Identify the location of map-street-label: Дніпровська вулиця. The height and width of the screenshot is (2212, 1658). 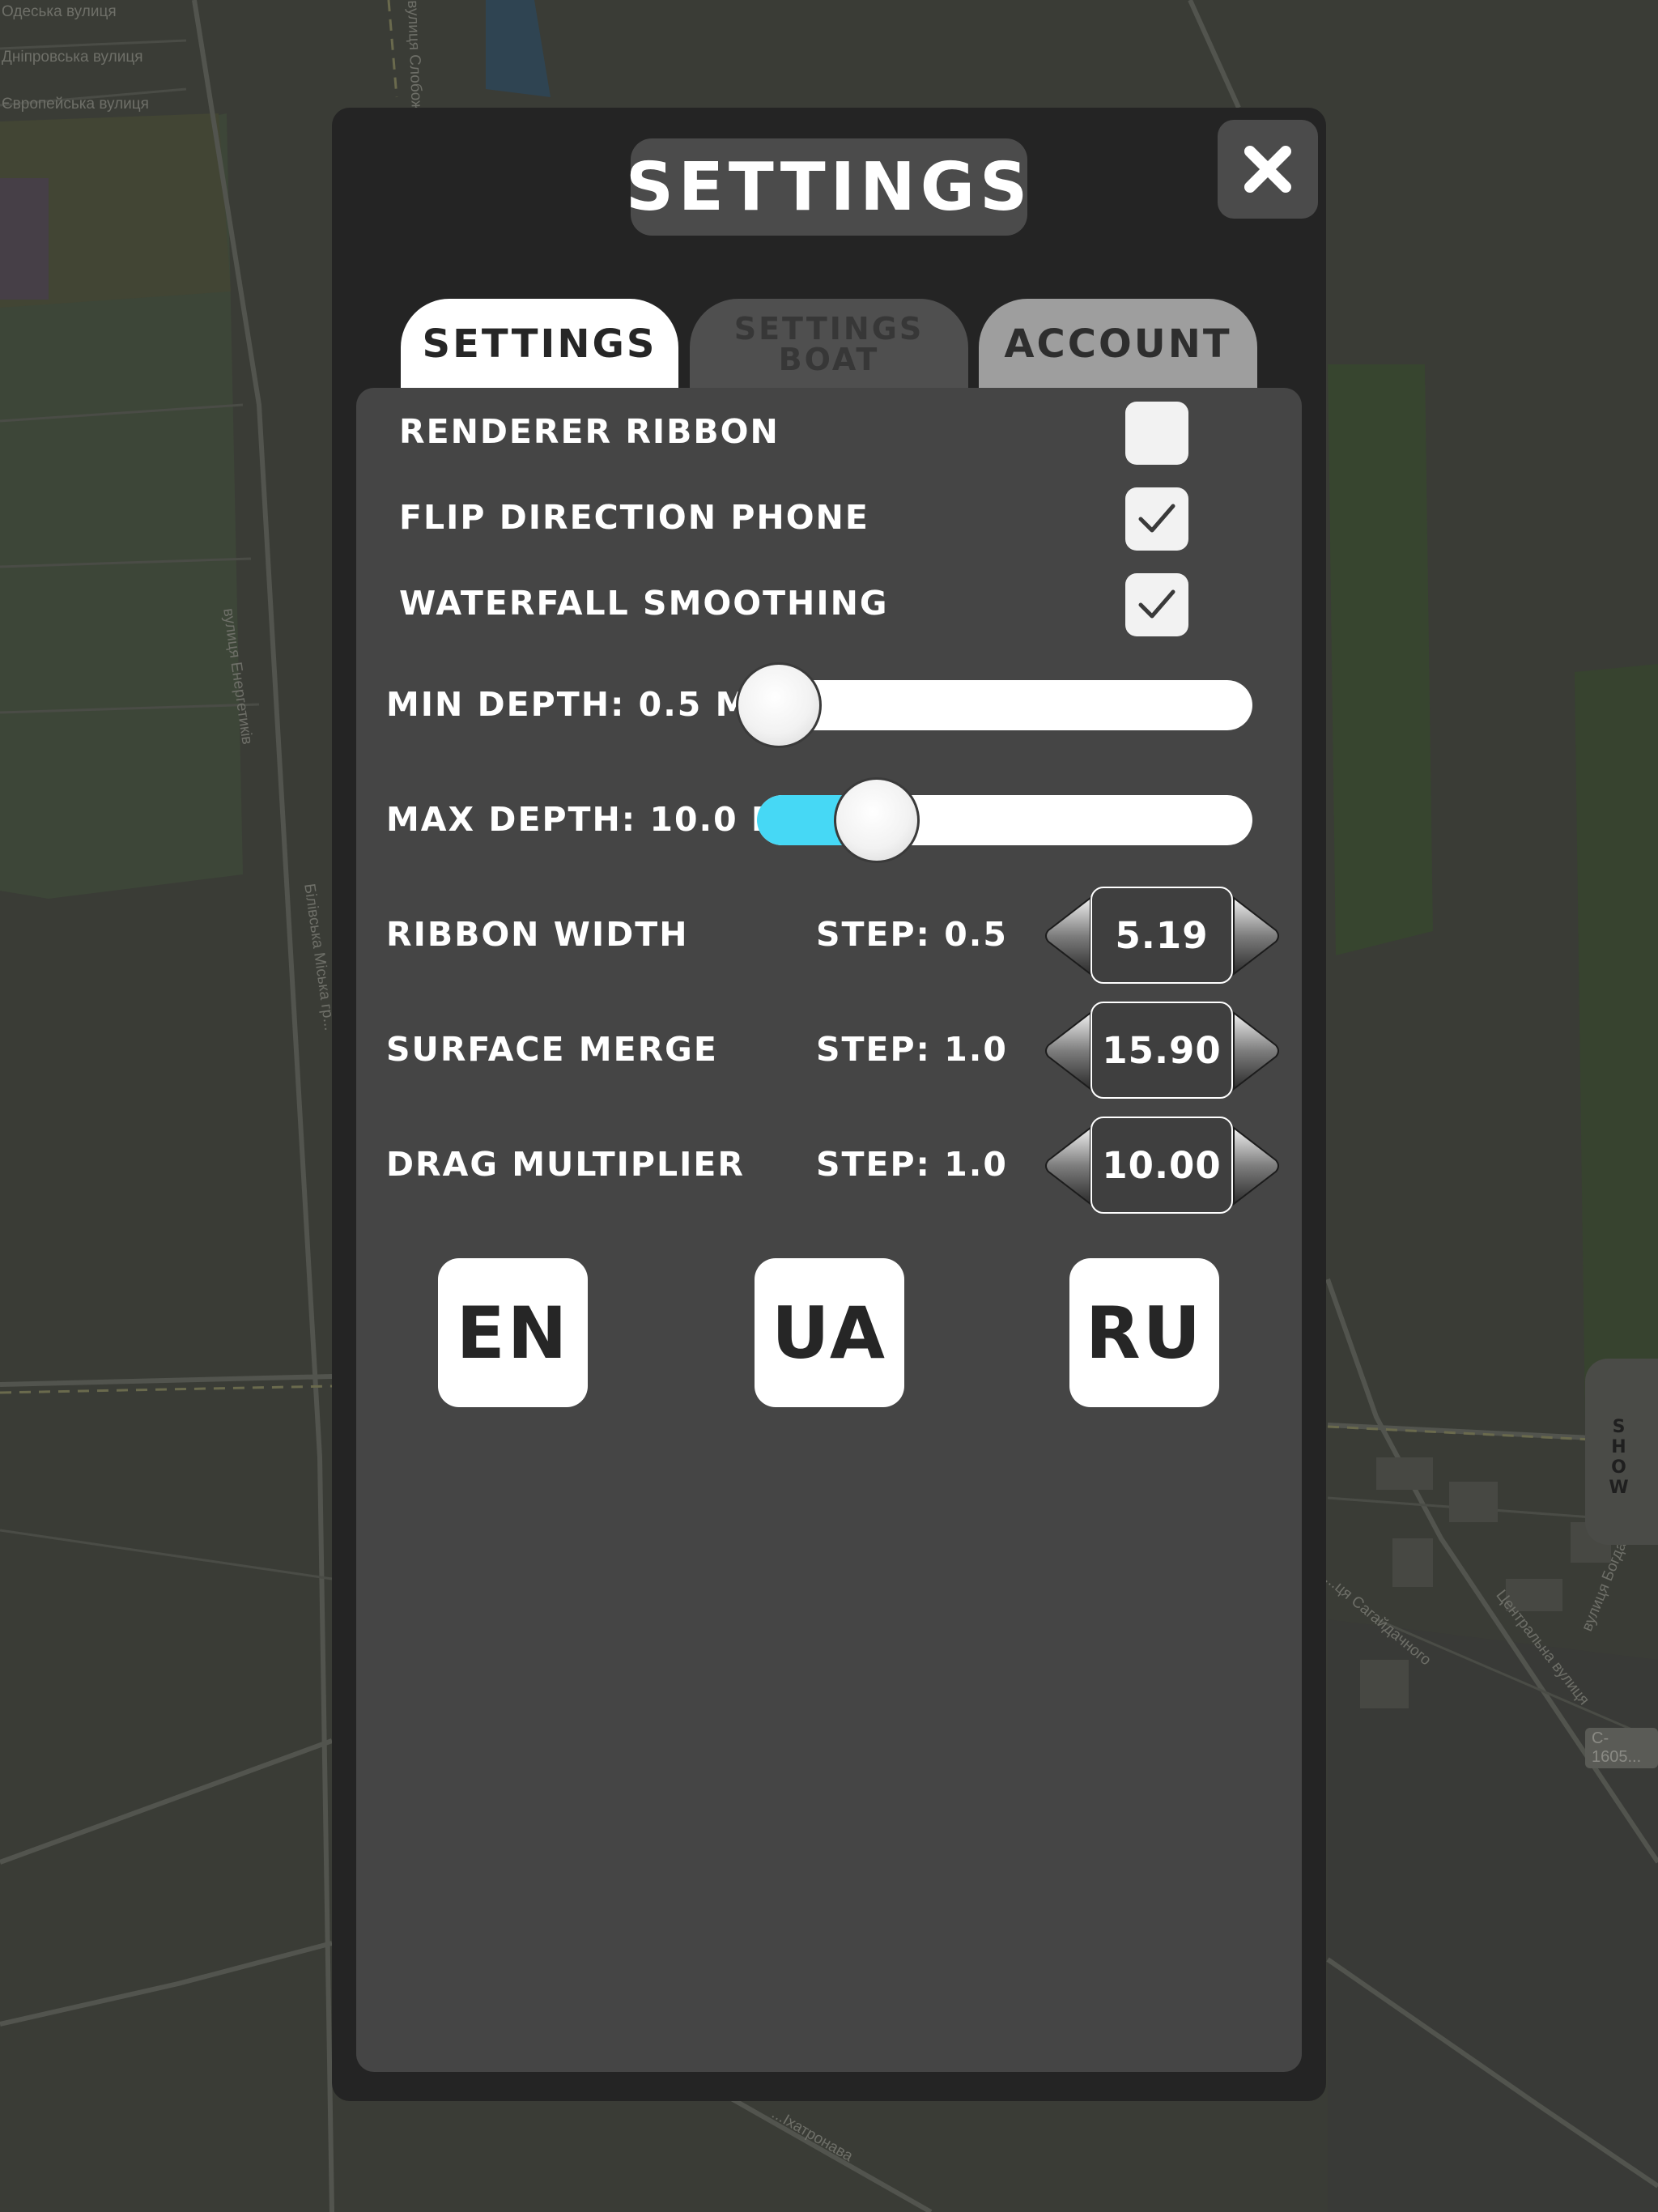
(72, 57).